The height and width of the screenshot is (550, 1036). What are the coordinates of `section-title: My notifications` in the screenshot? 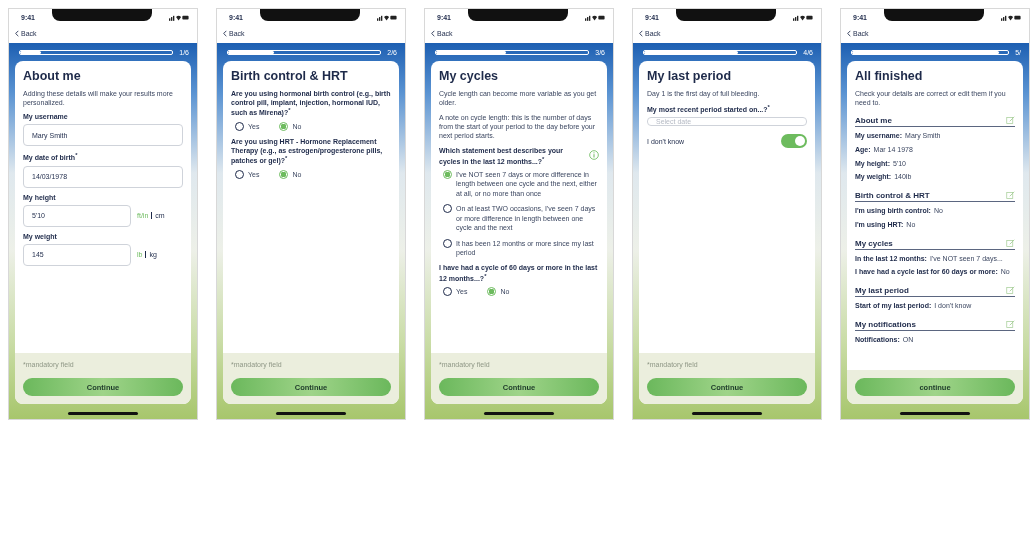 It's located at (885, 324).